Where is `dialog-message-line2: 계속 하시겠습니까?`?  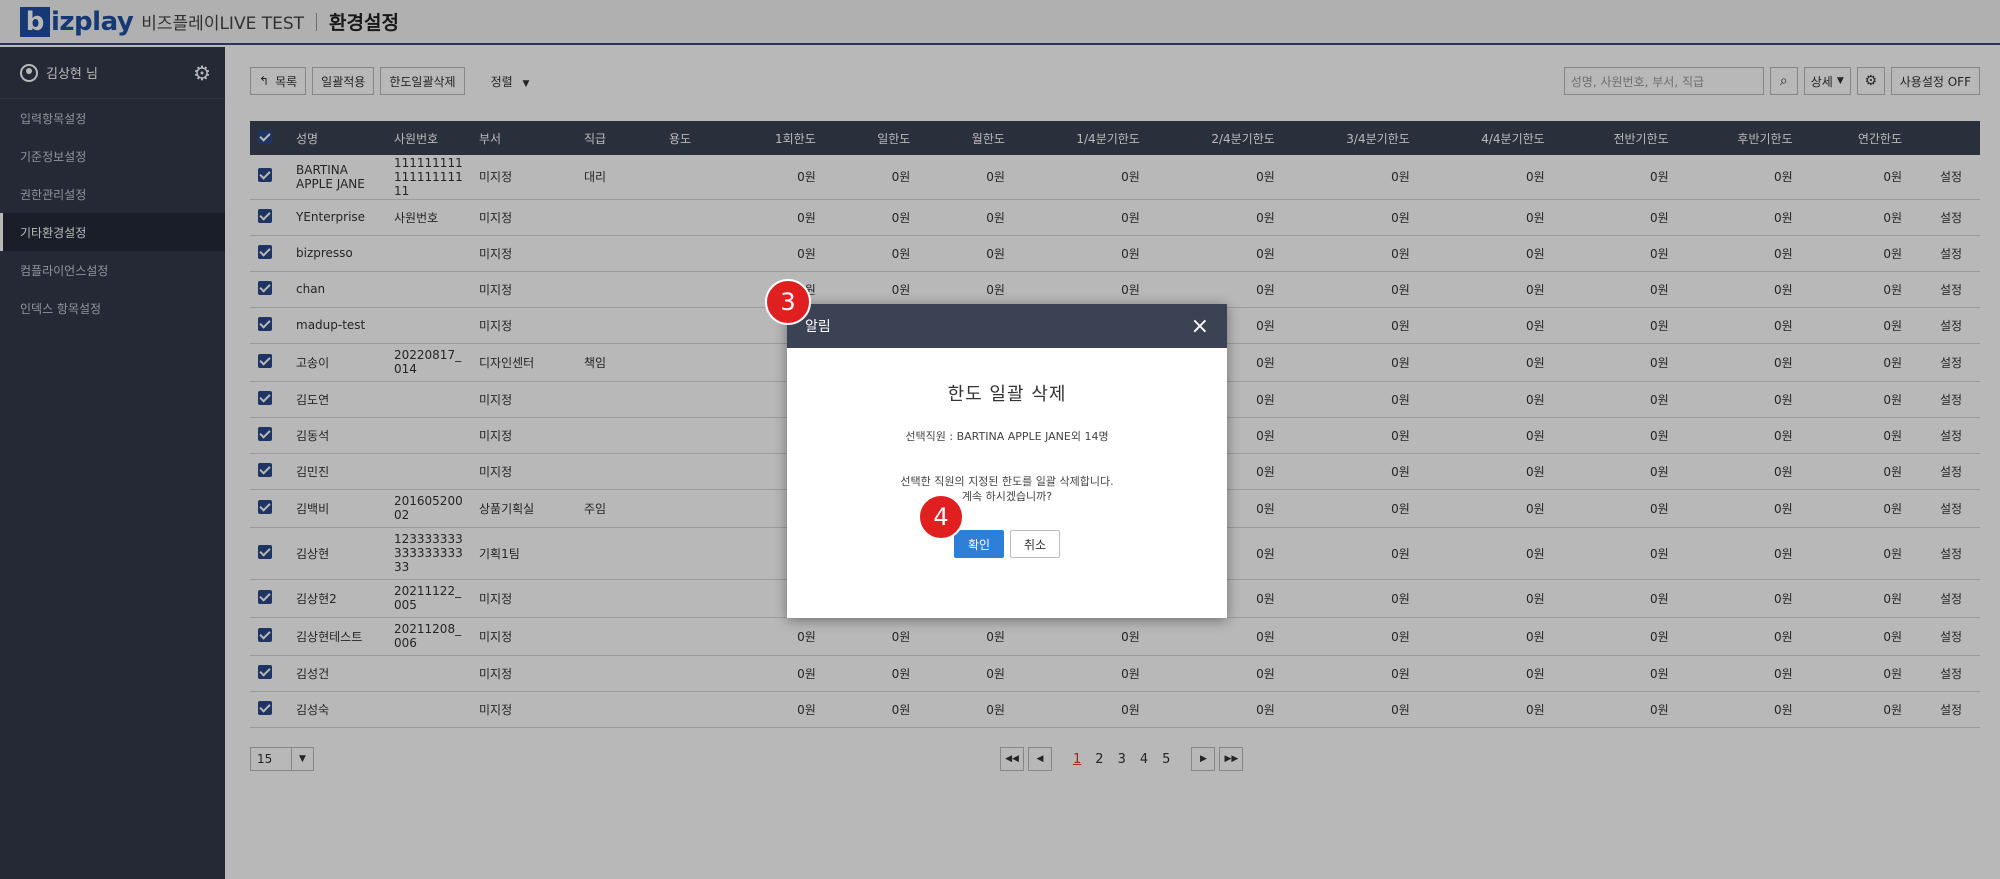 dialog-message-line2: 계속 하시겠습니까? is located at coordinates (1007, 496).